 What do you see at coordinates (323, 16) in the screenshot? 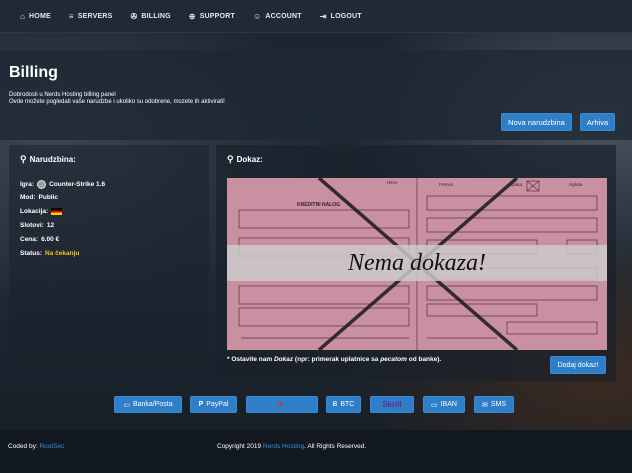
I see `logout-icon: ⇥` at bounding box center [323, 16].